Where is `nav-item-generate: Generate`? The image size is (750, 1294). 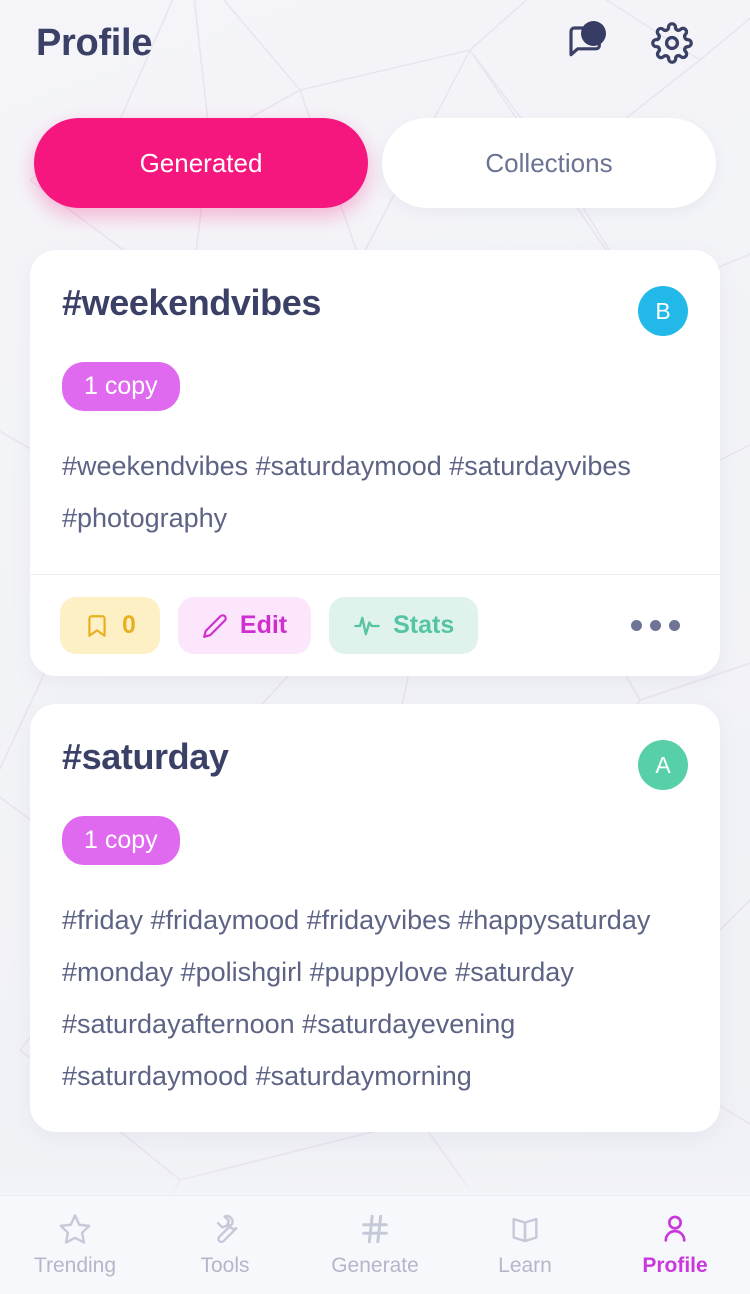 nav-item-generate: Generate is located at coordinates (375, 1245).